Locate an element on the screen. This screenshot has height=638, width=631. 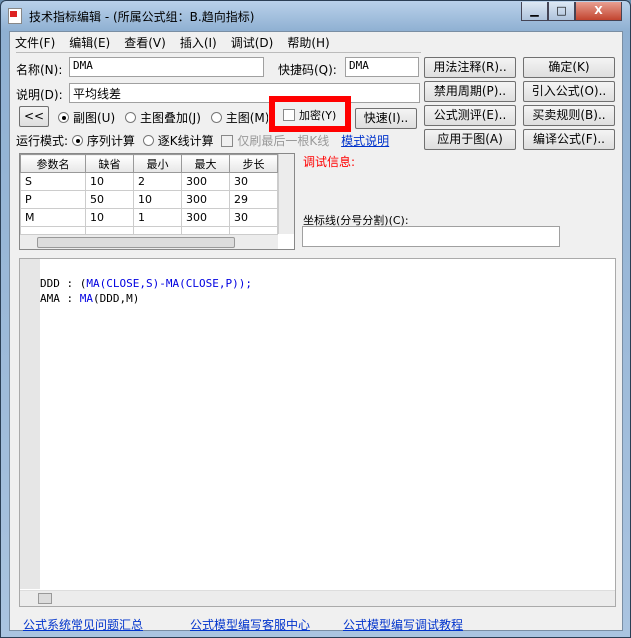
col-header: 参数名 is located at coordinates (53, 163).